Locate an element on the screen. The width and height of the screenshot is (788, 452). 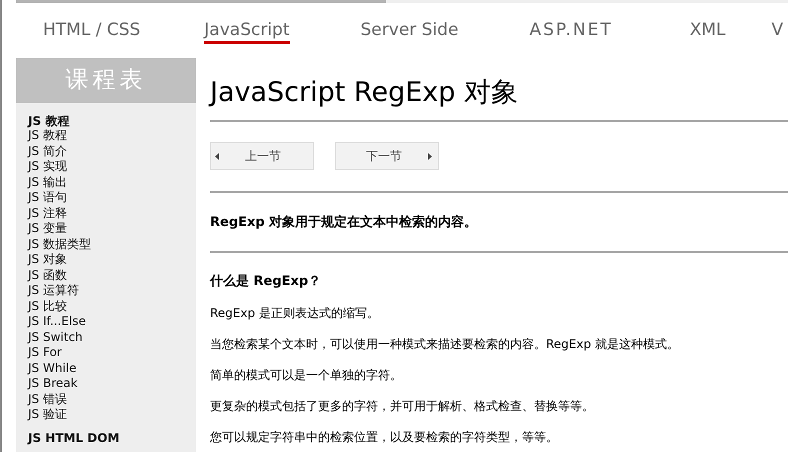
sidebar-link: JS If...Else is located at coordinates (57, 322).